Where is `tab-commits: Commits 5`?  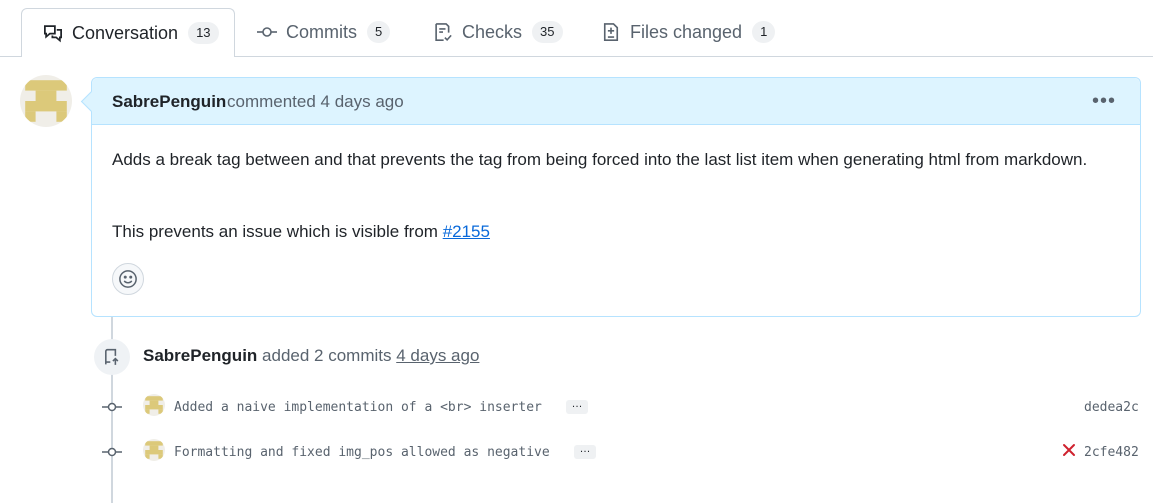
tab-commits: Commits 5 is located at coordinates (323, 32).